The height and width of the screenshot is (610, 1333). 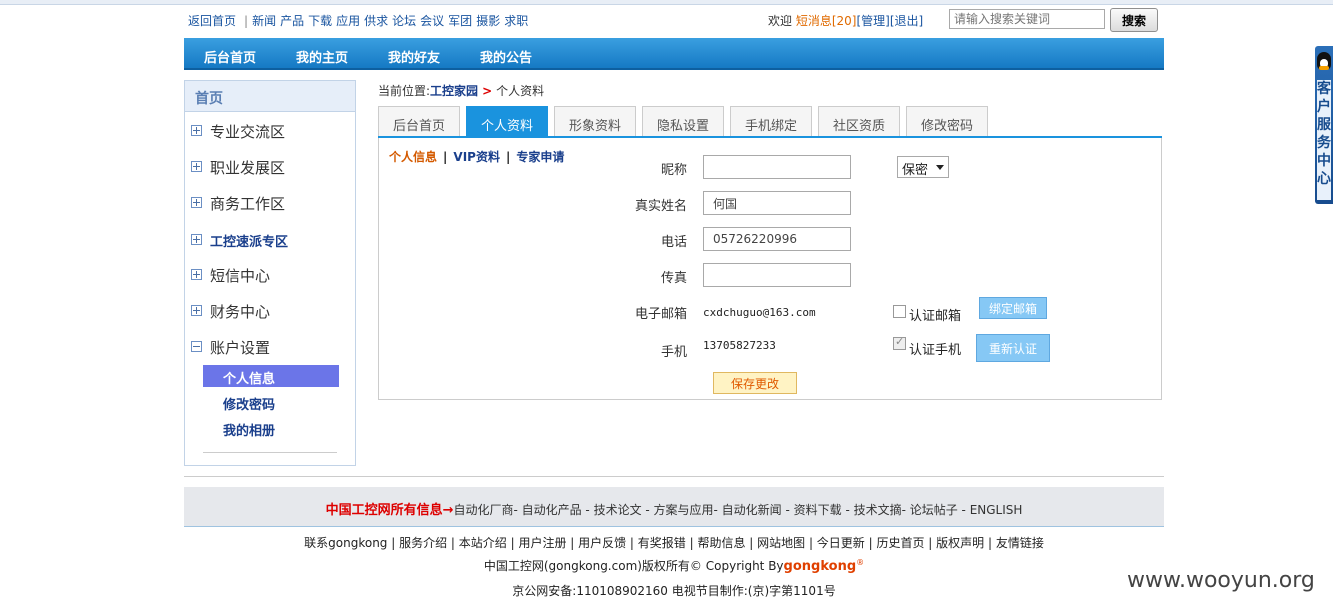 I want to click on email-value: cxdchuguo@163.com, so click(x=759, y=312).